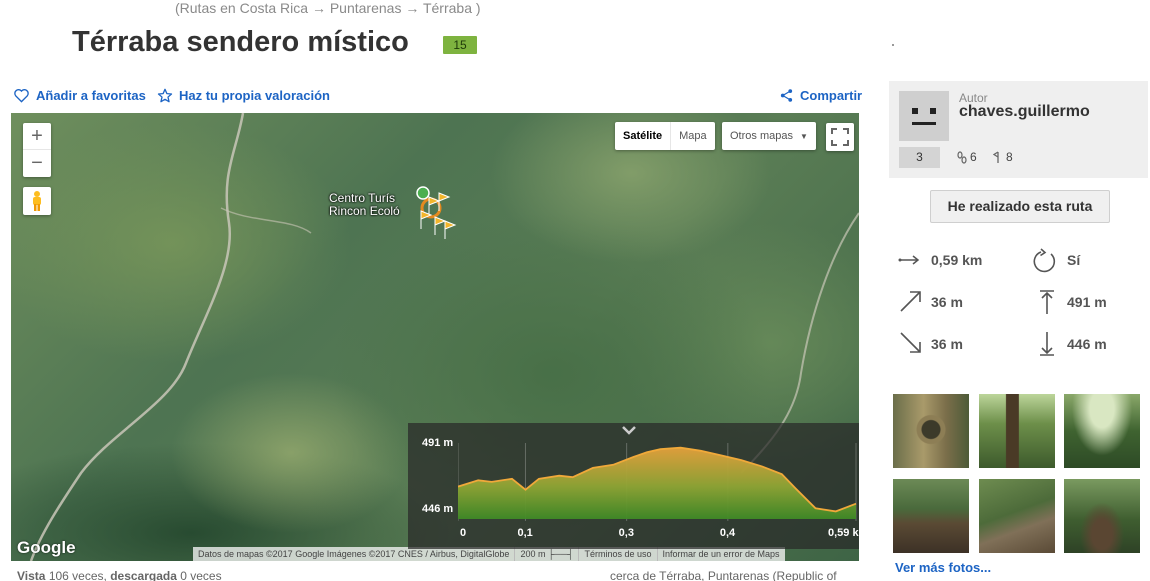 The height and width of the screenshot is (581, 1150). I want to click on add-favorite-button: Añadir a favoritas, so click(79, 95).